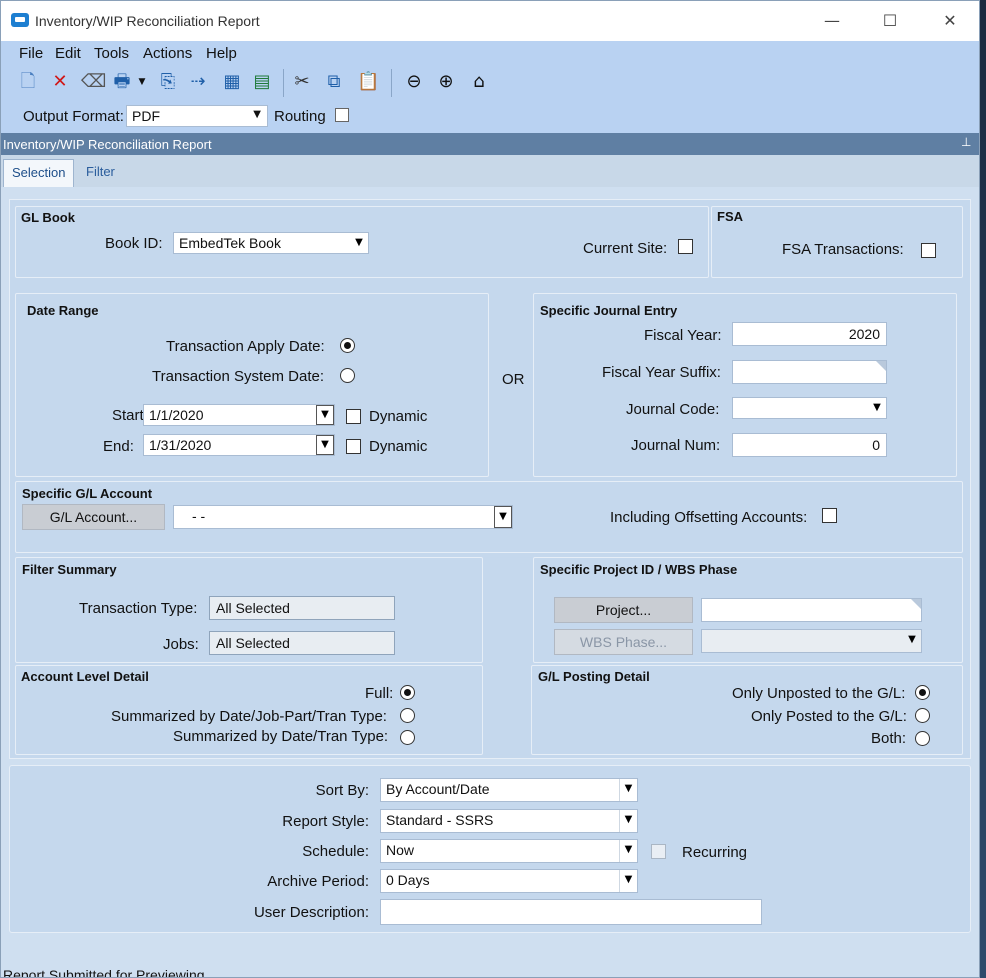  Describe the element at coordinates (811, 610) in the screenshot. I see `project-input` at that location.